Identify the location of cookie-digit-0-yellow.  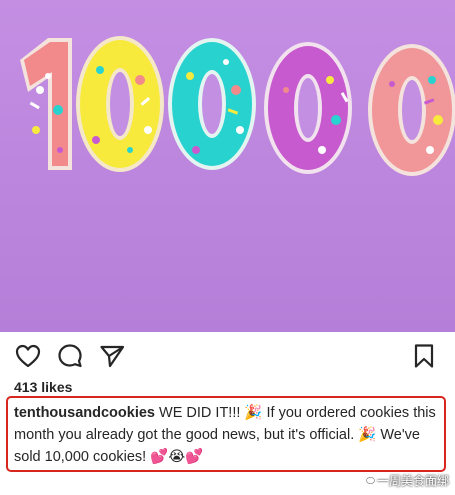
(120, 104).